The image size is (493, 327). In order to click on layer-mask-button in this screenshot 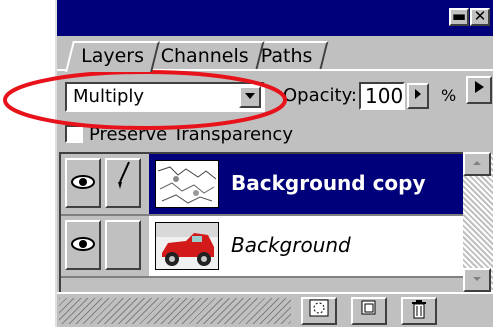, I will do `click(319, 311)`.